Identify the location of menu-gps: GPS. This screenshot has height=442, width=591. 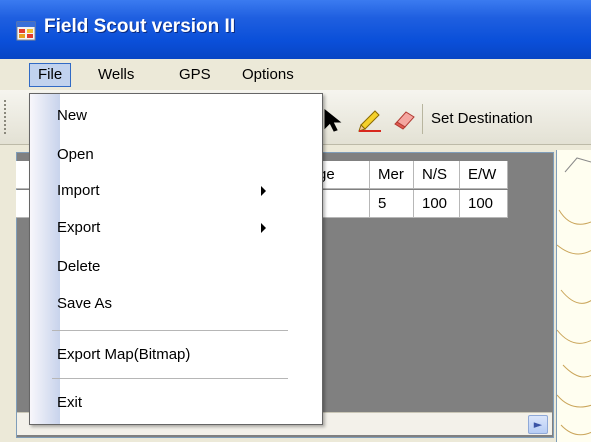
(195, 75).